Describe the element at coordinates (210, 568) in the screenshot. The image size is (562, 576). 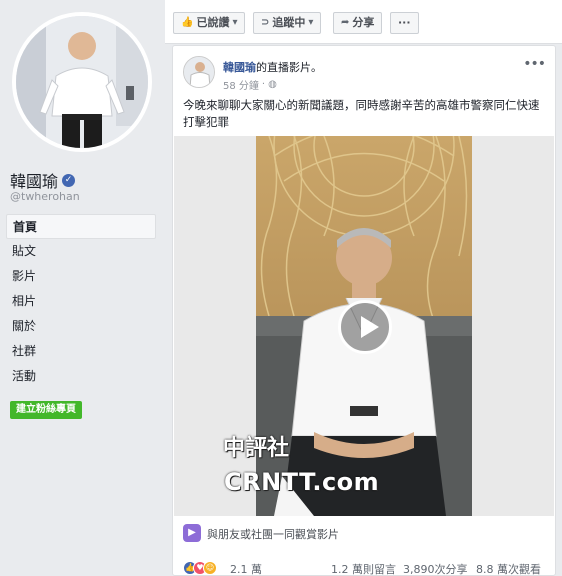
I see `haha-reaction-icon: ☺` at that location.